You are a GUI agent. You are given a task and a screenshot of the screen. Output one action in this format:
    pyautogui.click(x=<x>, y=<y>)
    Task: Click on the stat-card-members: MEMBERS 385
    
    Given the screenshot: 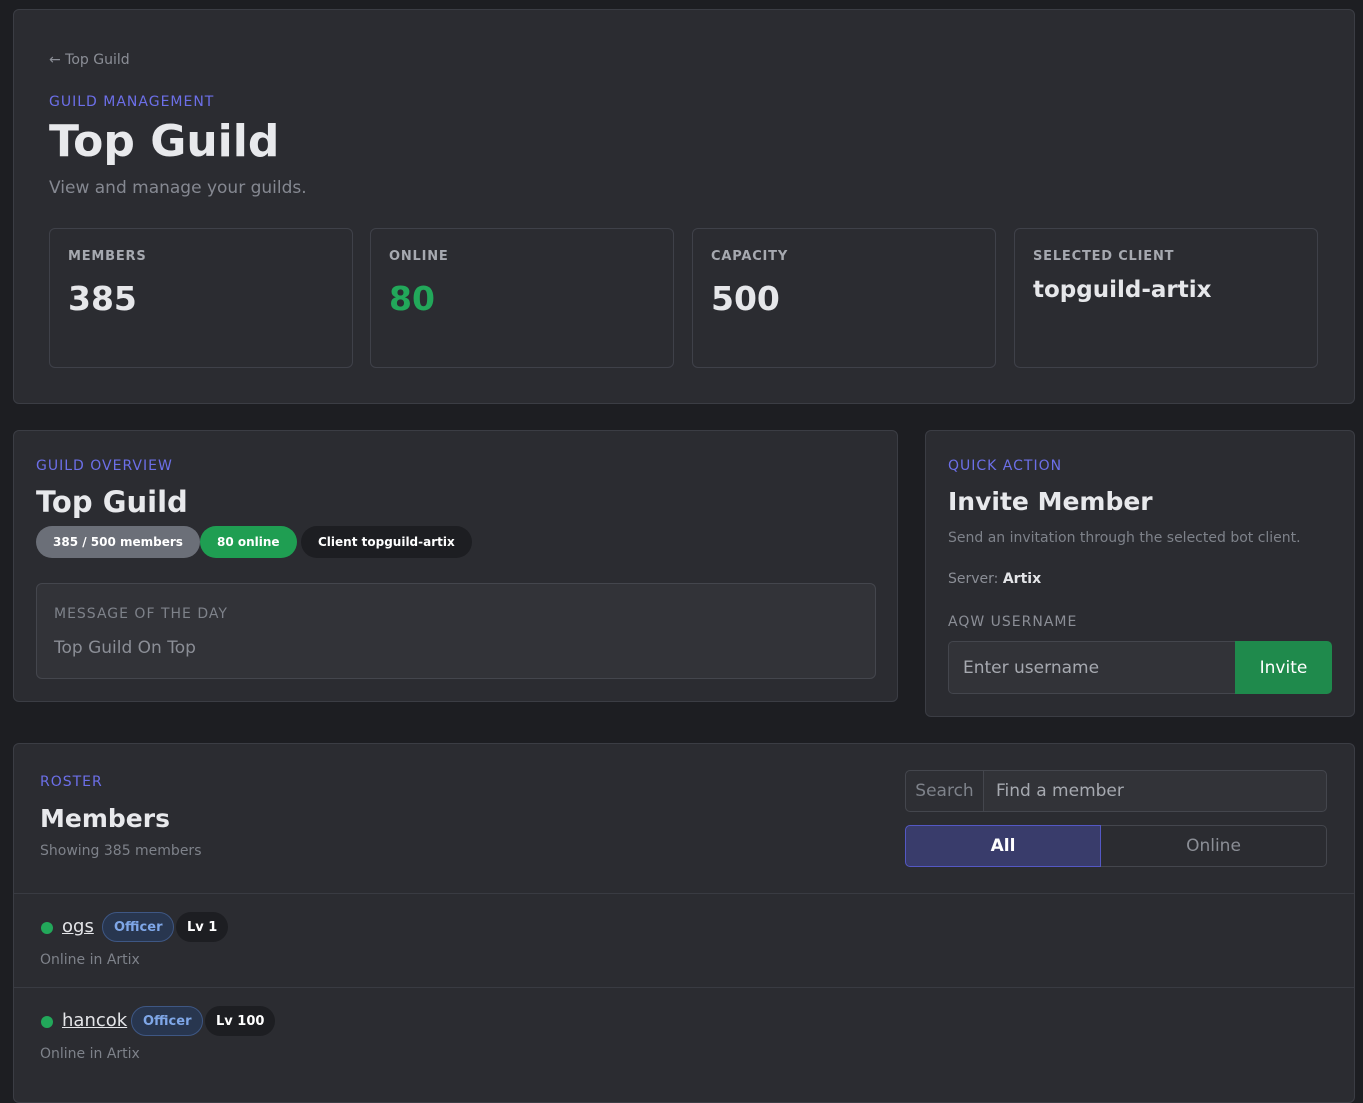 What is the action you would take?
    pyautogui.click(x=201, y=298)
    